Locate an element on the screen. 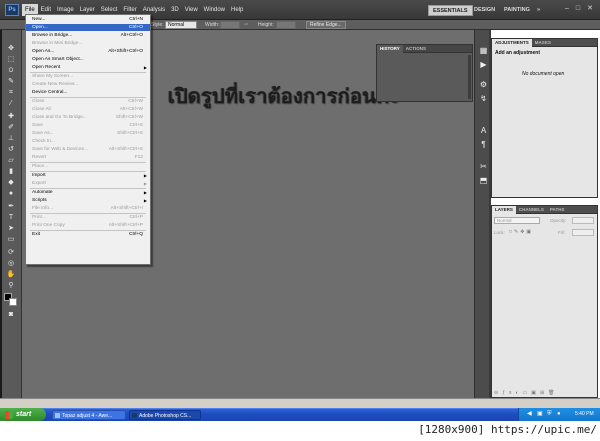 The width and height of the screenshot is (600, 441). eyedropper-tool-icon: ⁄ is located at coordinates (11, 103).